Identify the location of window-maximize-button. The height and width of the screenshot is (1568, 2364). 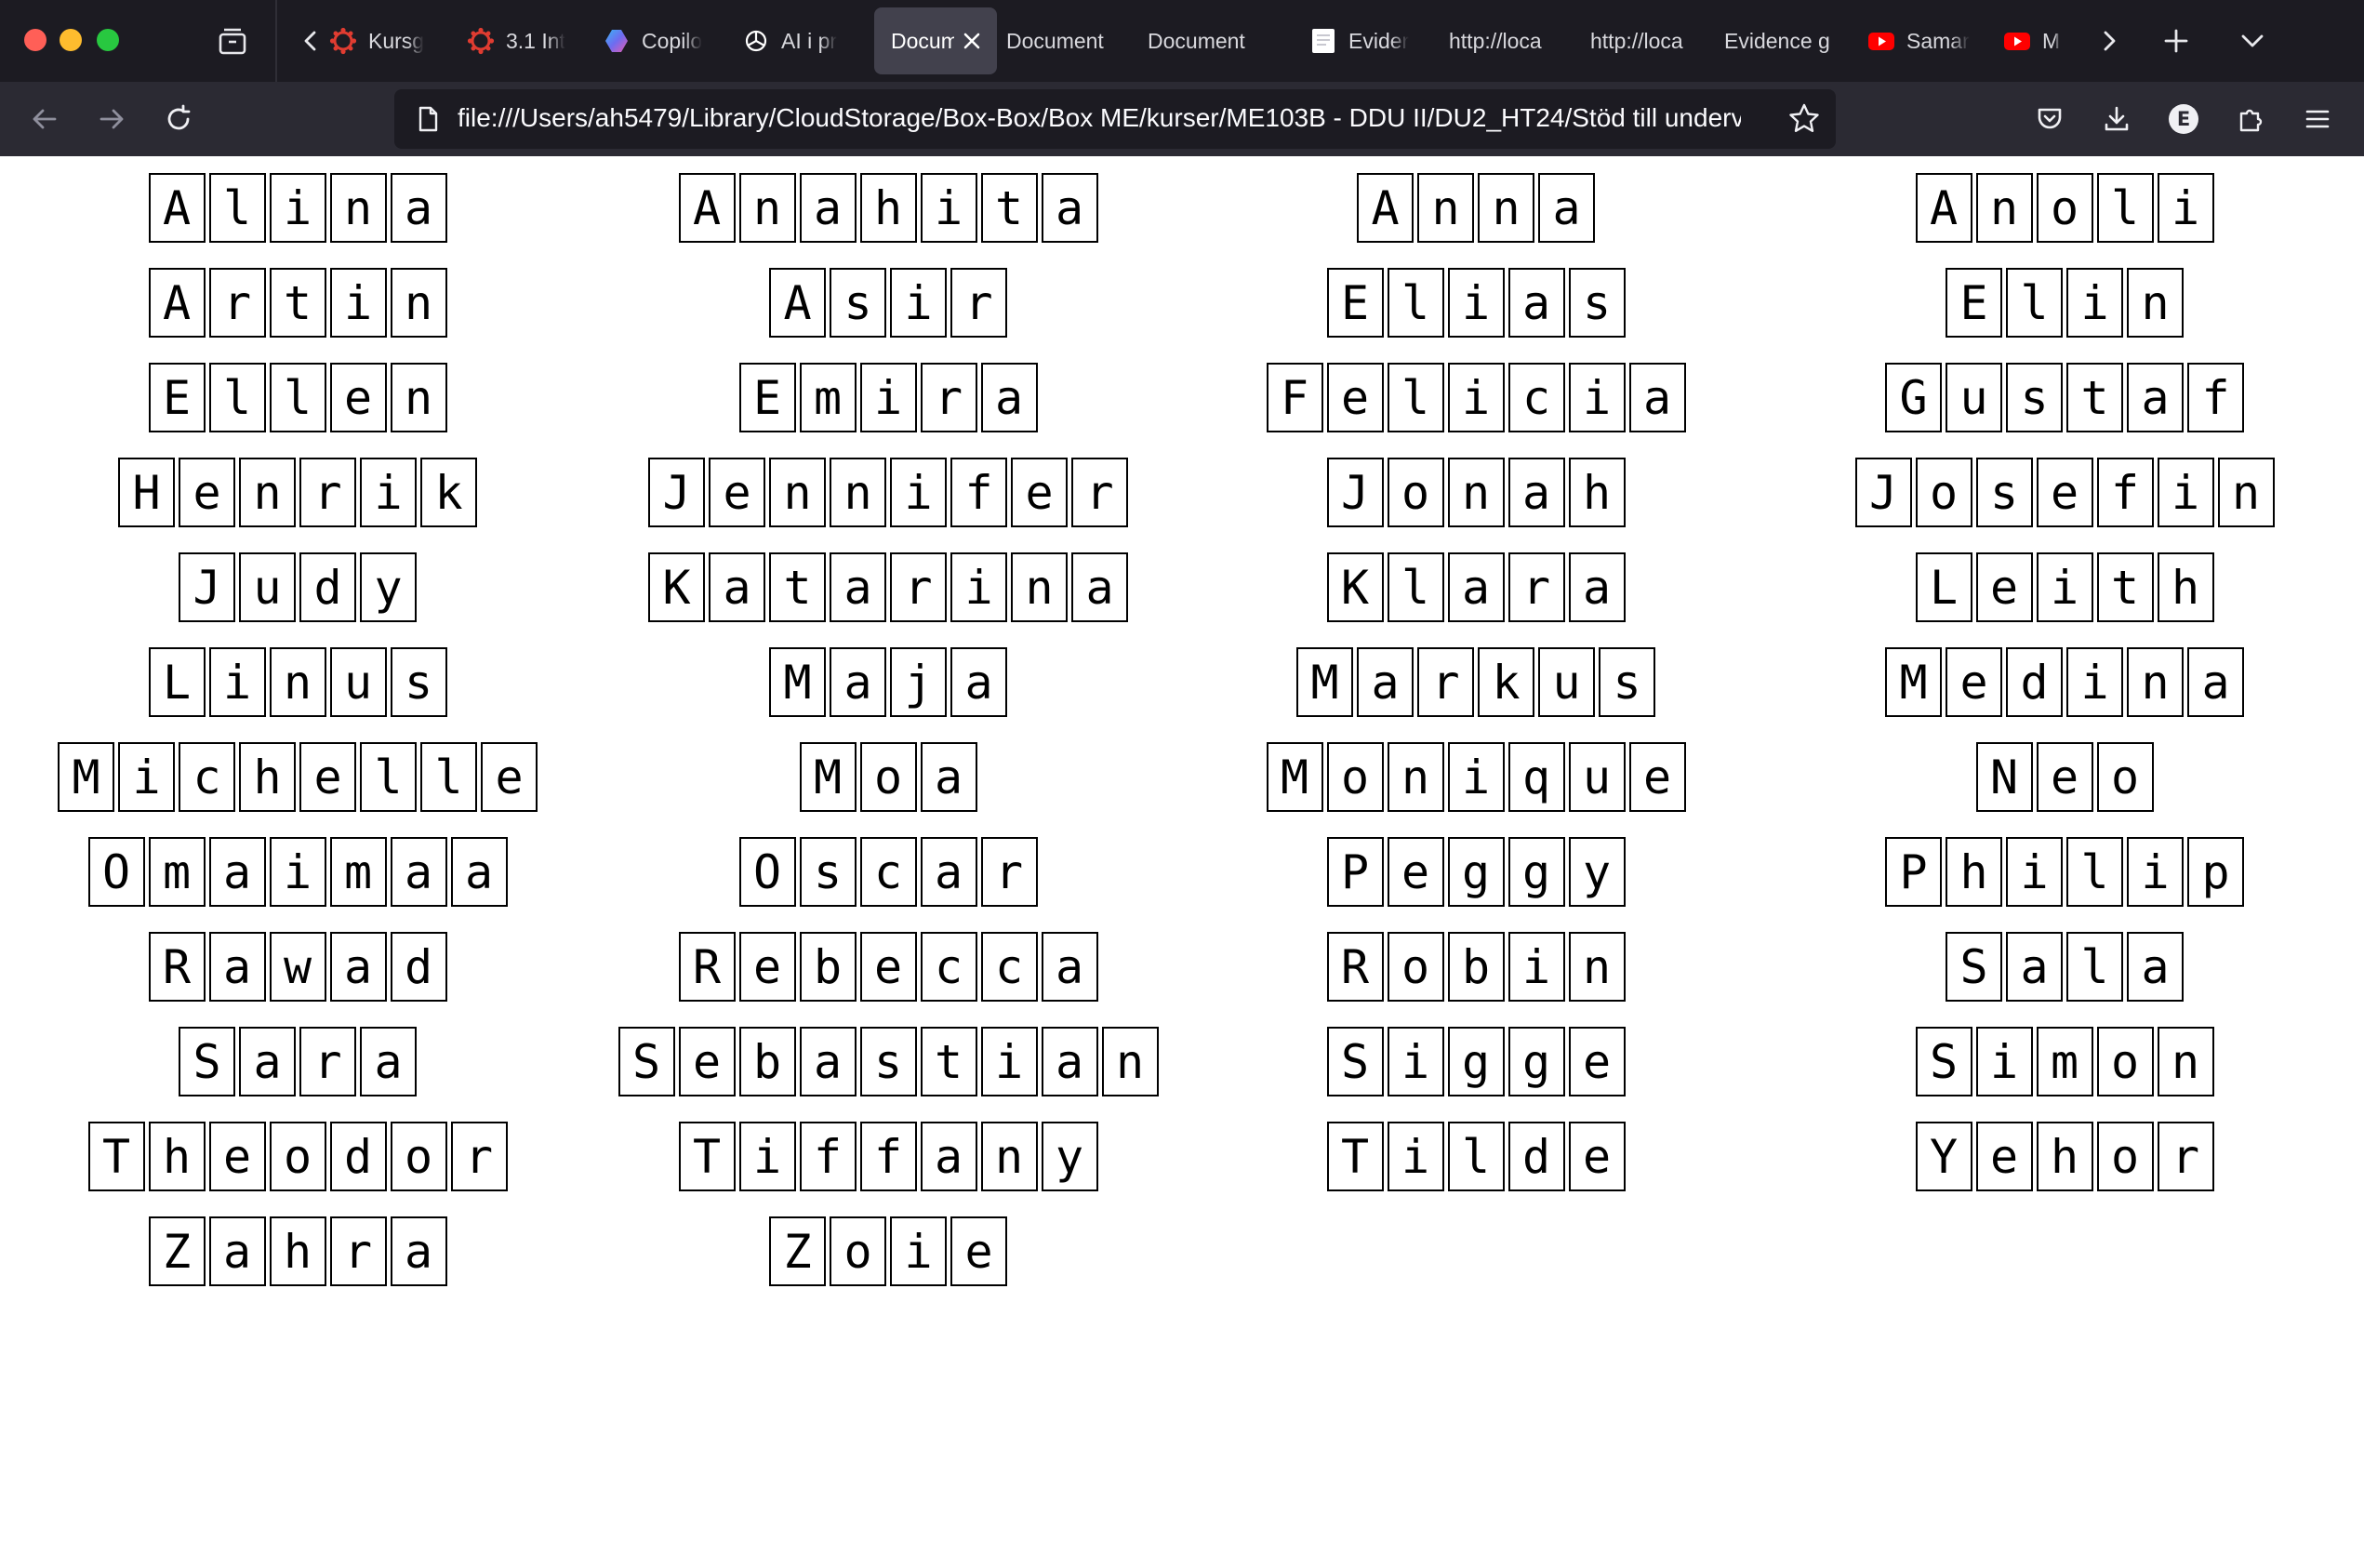
(108, 40).